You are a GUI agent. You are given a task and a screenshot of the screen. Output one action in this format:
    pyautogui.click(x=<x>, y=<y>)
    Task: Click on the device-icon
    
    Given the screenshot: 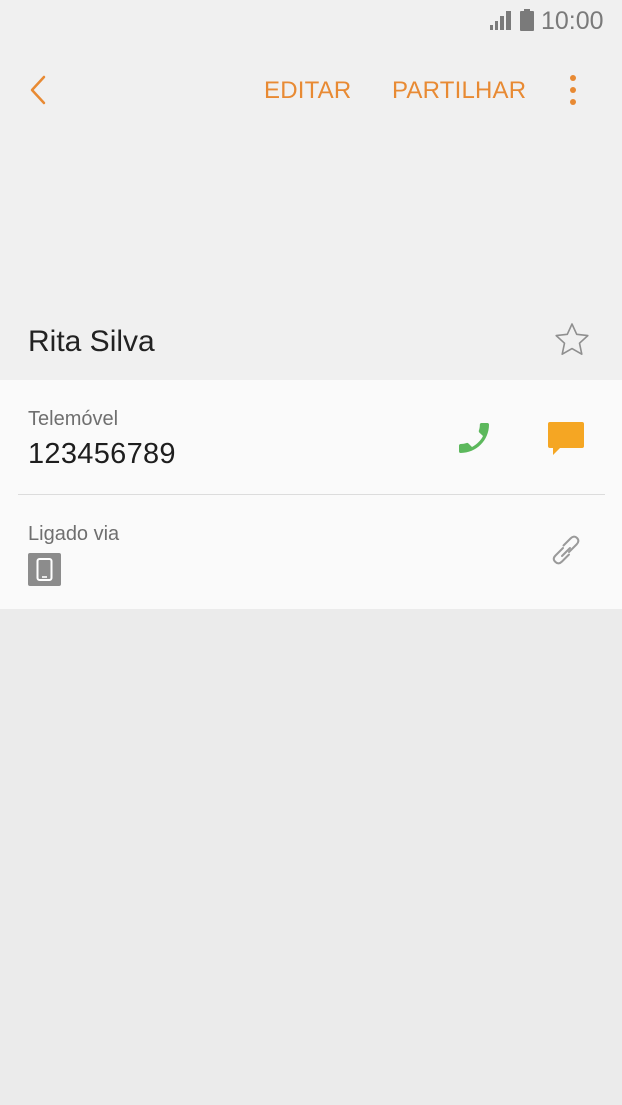 What is the action you would take?
    pyautogui.click(x=44, y=569)
    